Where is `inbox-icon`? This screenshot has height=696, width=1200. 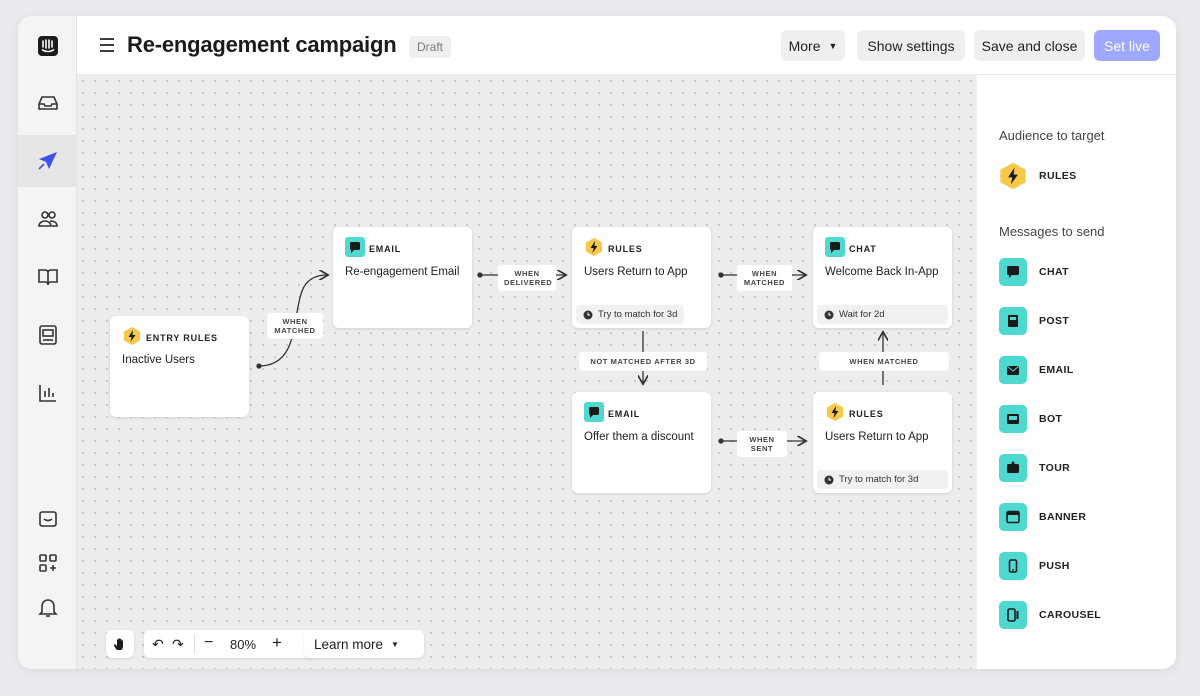 inbox-icon is located at coordinates (47, 103).